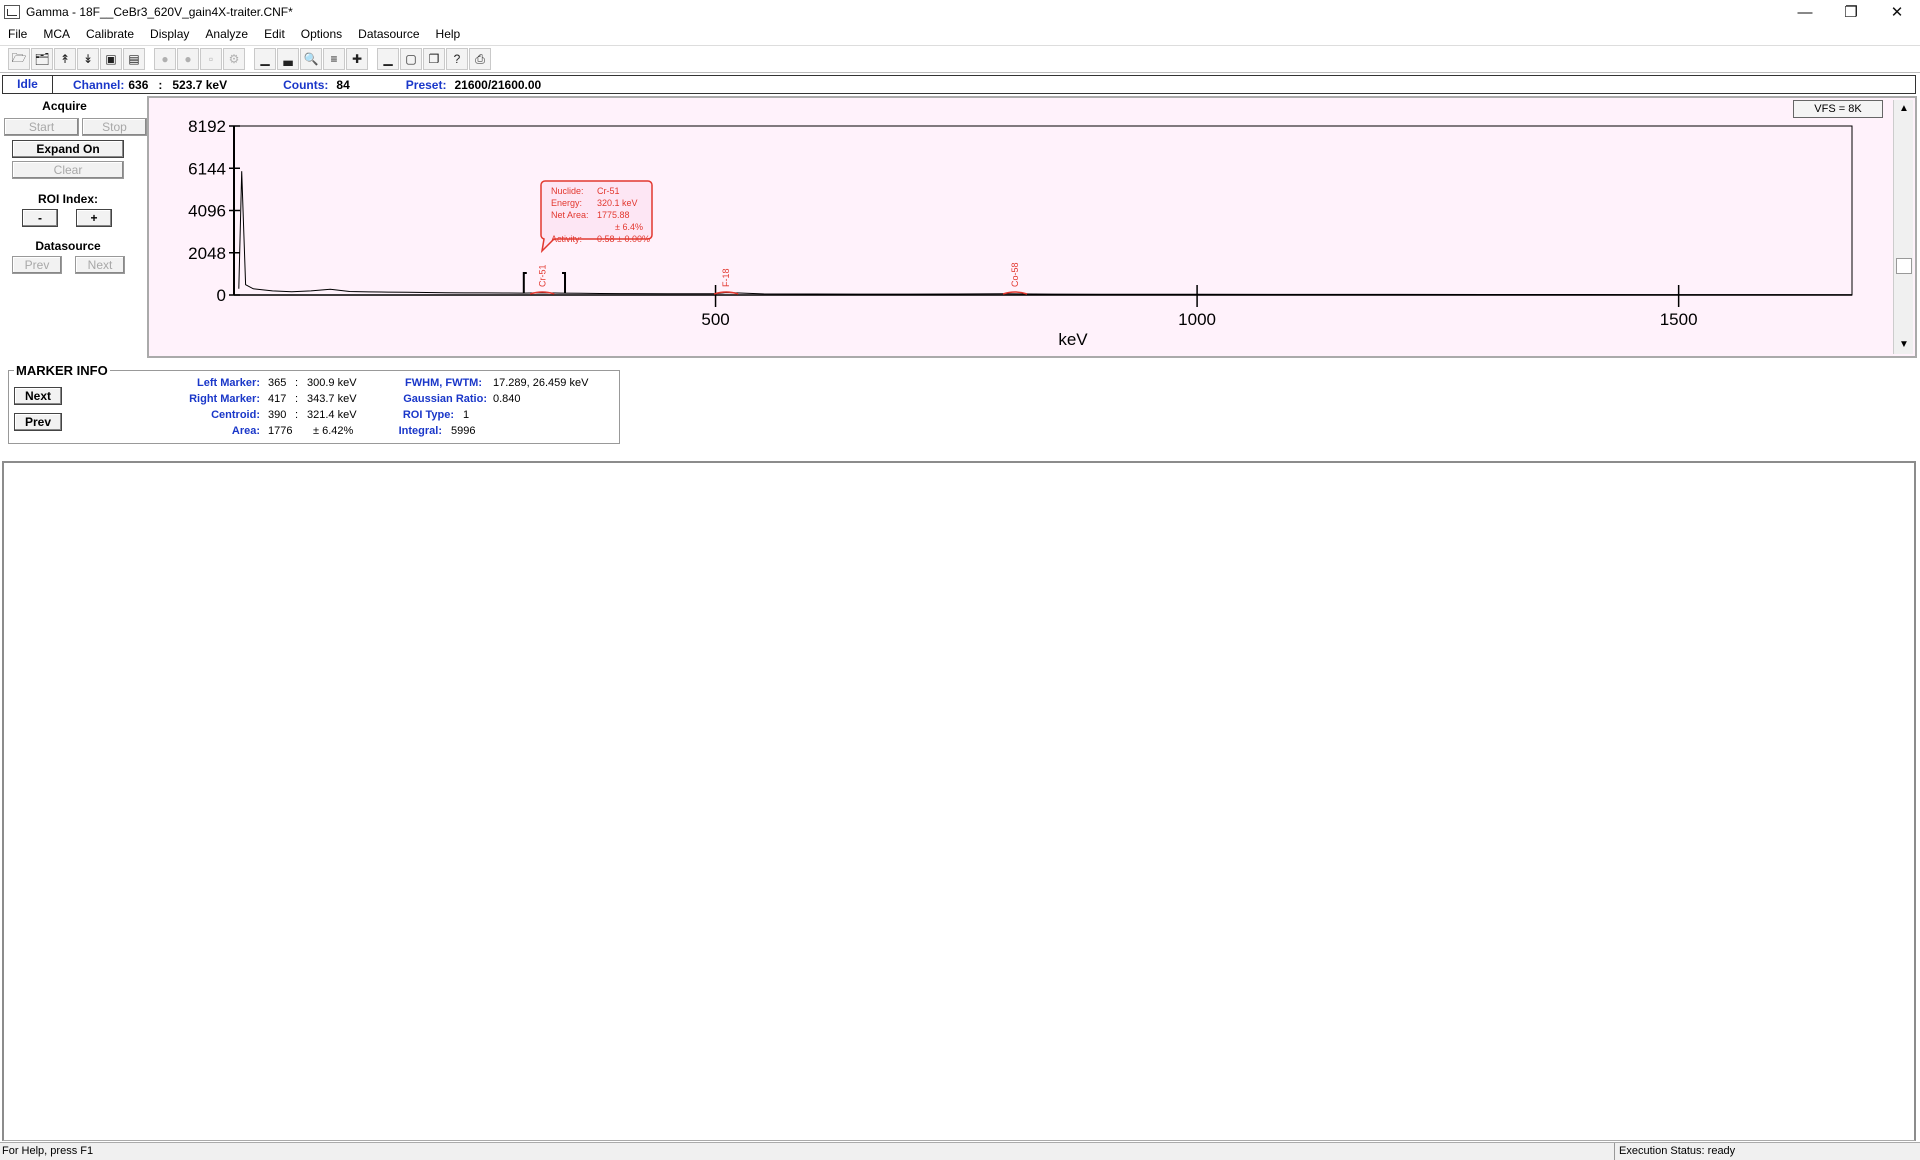  I want to click on spectrum-series-line, so click(1045, 233).